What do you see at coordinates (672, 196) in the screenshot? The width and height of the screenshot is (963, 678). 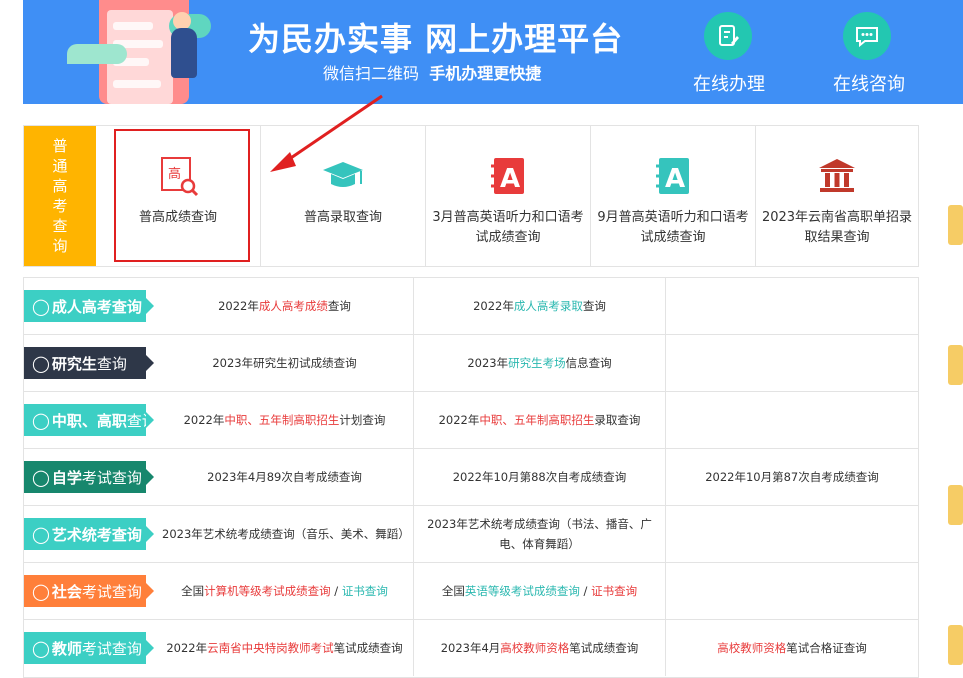 I see `pugao-september-english-query: A 9月普高英语听力和口语考试成绩查询` at bounding box center [672, 196].